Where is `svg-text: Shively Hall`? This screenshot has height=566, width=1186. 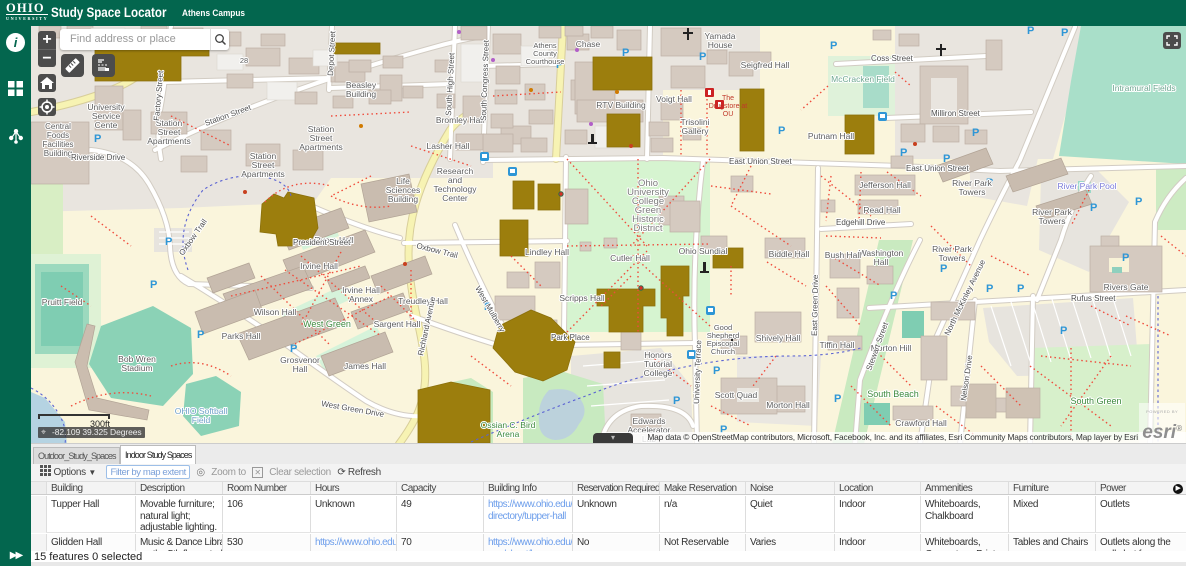 svg-text: Shively Hall is located at coordinates (778, 338).